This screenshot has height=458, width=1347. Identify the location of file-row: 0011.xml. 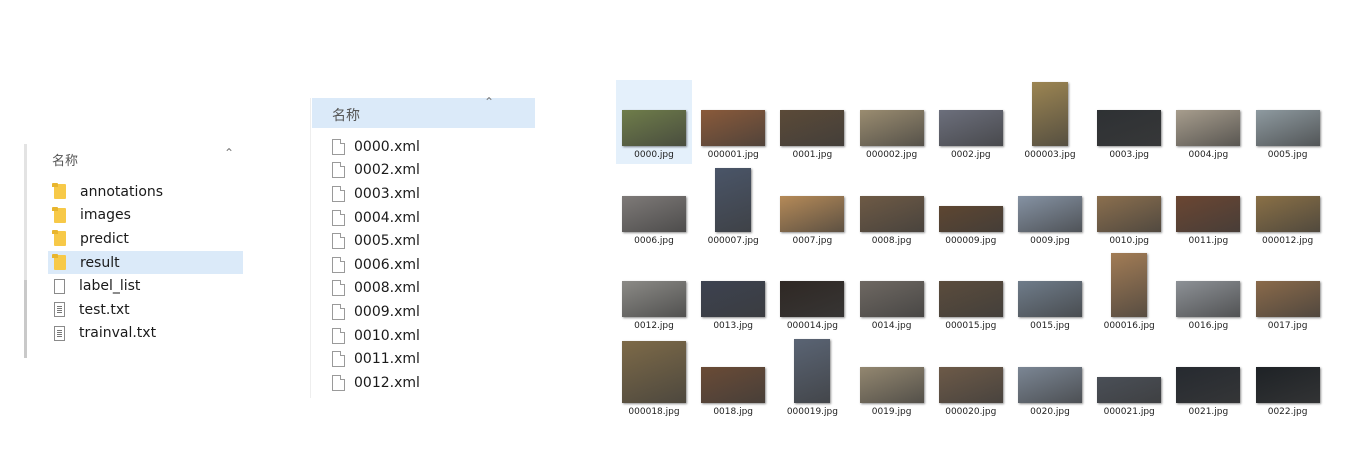
(432, 359).